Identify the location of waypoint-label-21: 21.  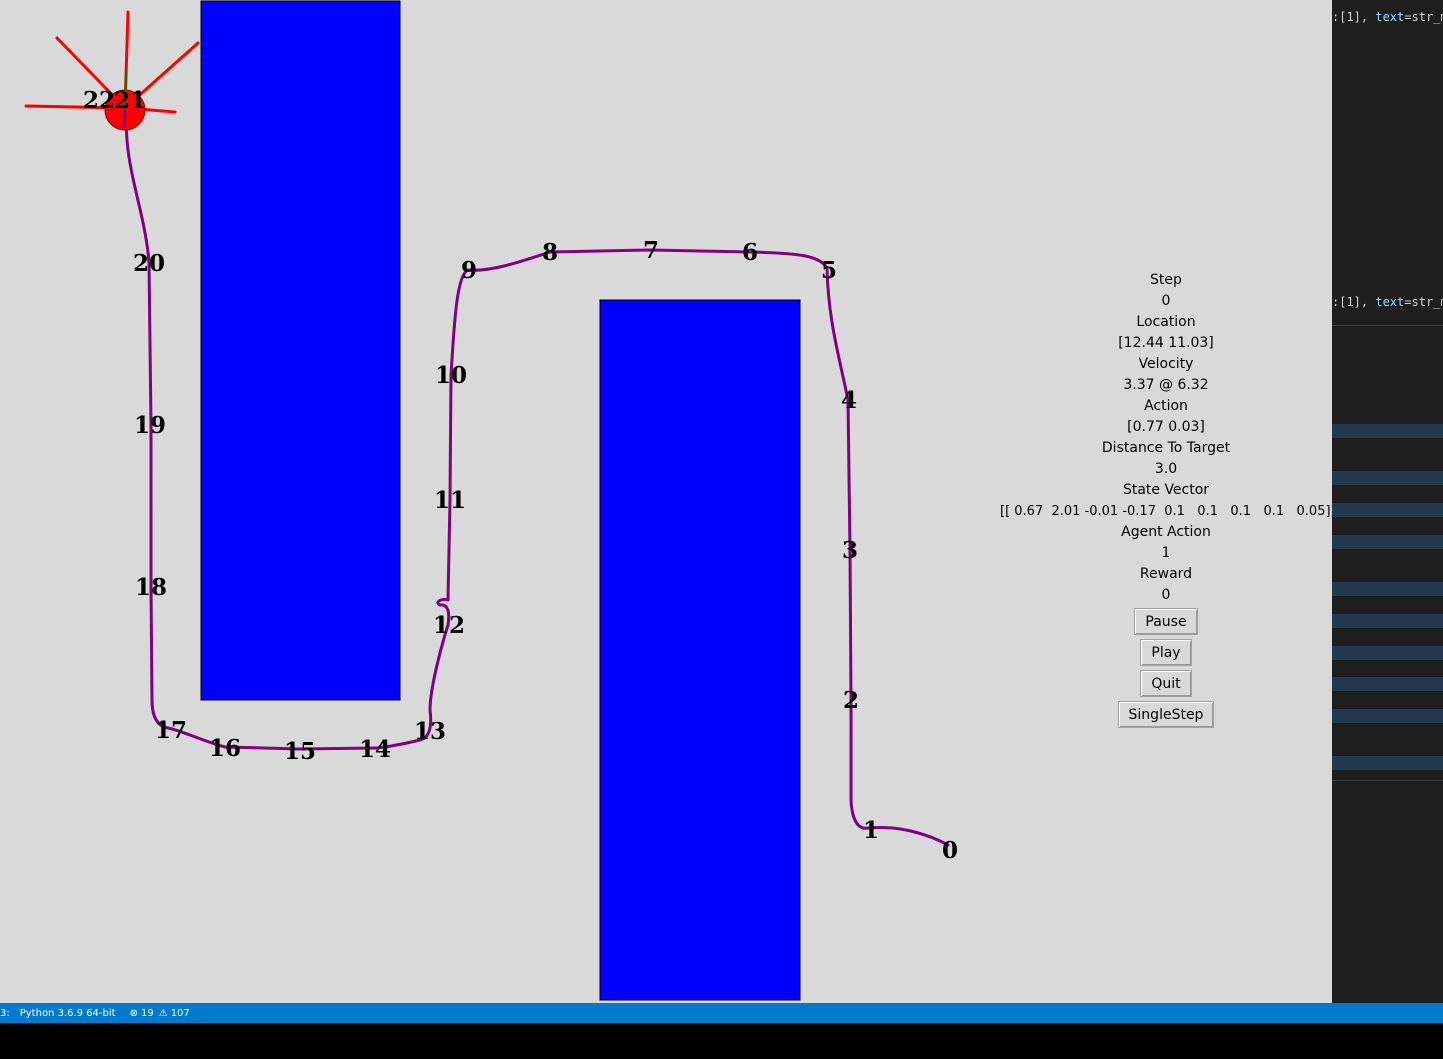
(130, 100).